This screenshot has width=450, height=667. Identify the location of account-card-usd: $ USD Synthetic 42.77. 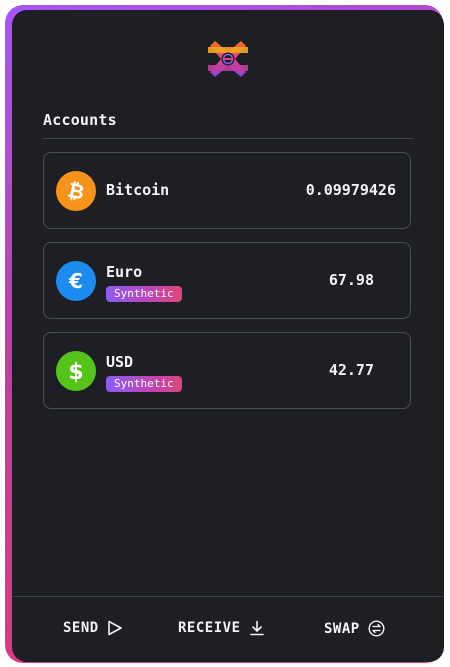
(227, 370).